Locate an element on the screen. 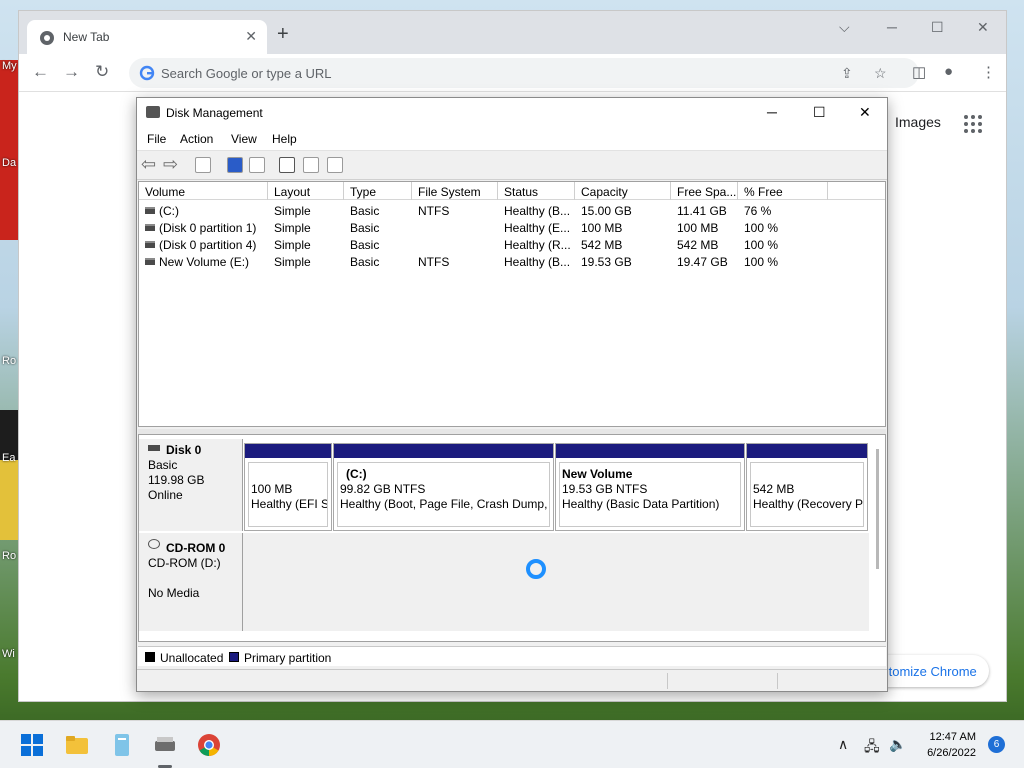 The image size is (1024, 768). cell-volume: (Disk 0 partition 1) is located at coordinates (208, 228).